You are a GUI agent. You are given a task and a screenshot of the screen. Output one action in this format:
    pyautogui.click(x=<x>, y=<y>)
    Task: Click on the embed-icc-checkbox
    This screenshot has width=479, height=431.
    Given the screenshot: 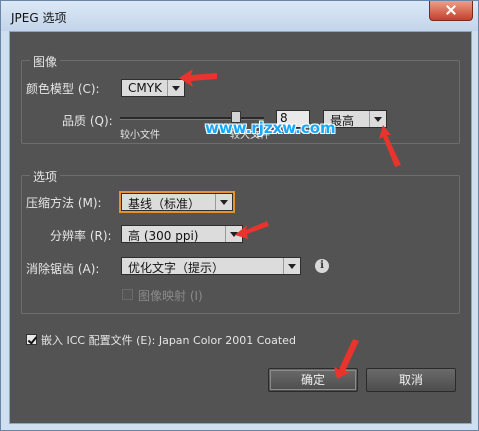 What is the action you would take?
    pyautogui.click(x=31, y=339)
    